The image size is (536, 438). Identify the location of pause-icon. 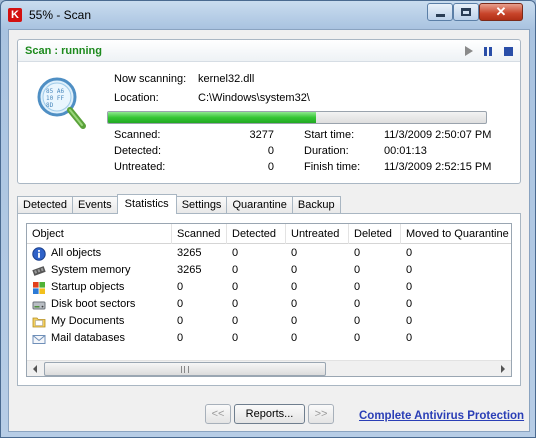
(488, 51).